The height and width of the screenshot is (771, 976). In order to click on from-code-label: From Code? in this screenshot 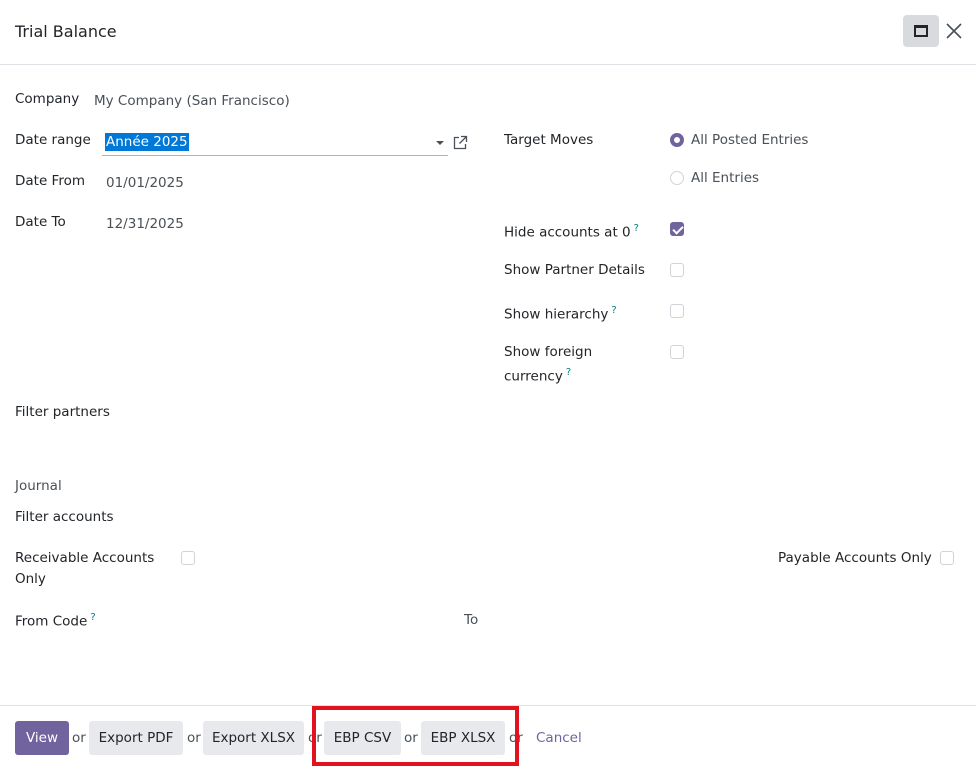, I will do `click(55, 621)`.